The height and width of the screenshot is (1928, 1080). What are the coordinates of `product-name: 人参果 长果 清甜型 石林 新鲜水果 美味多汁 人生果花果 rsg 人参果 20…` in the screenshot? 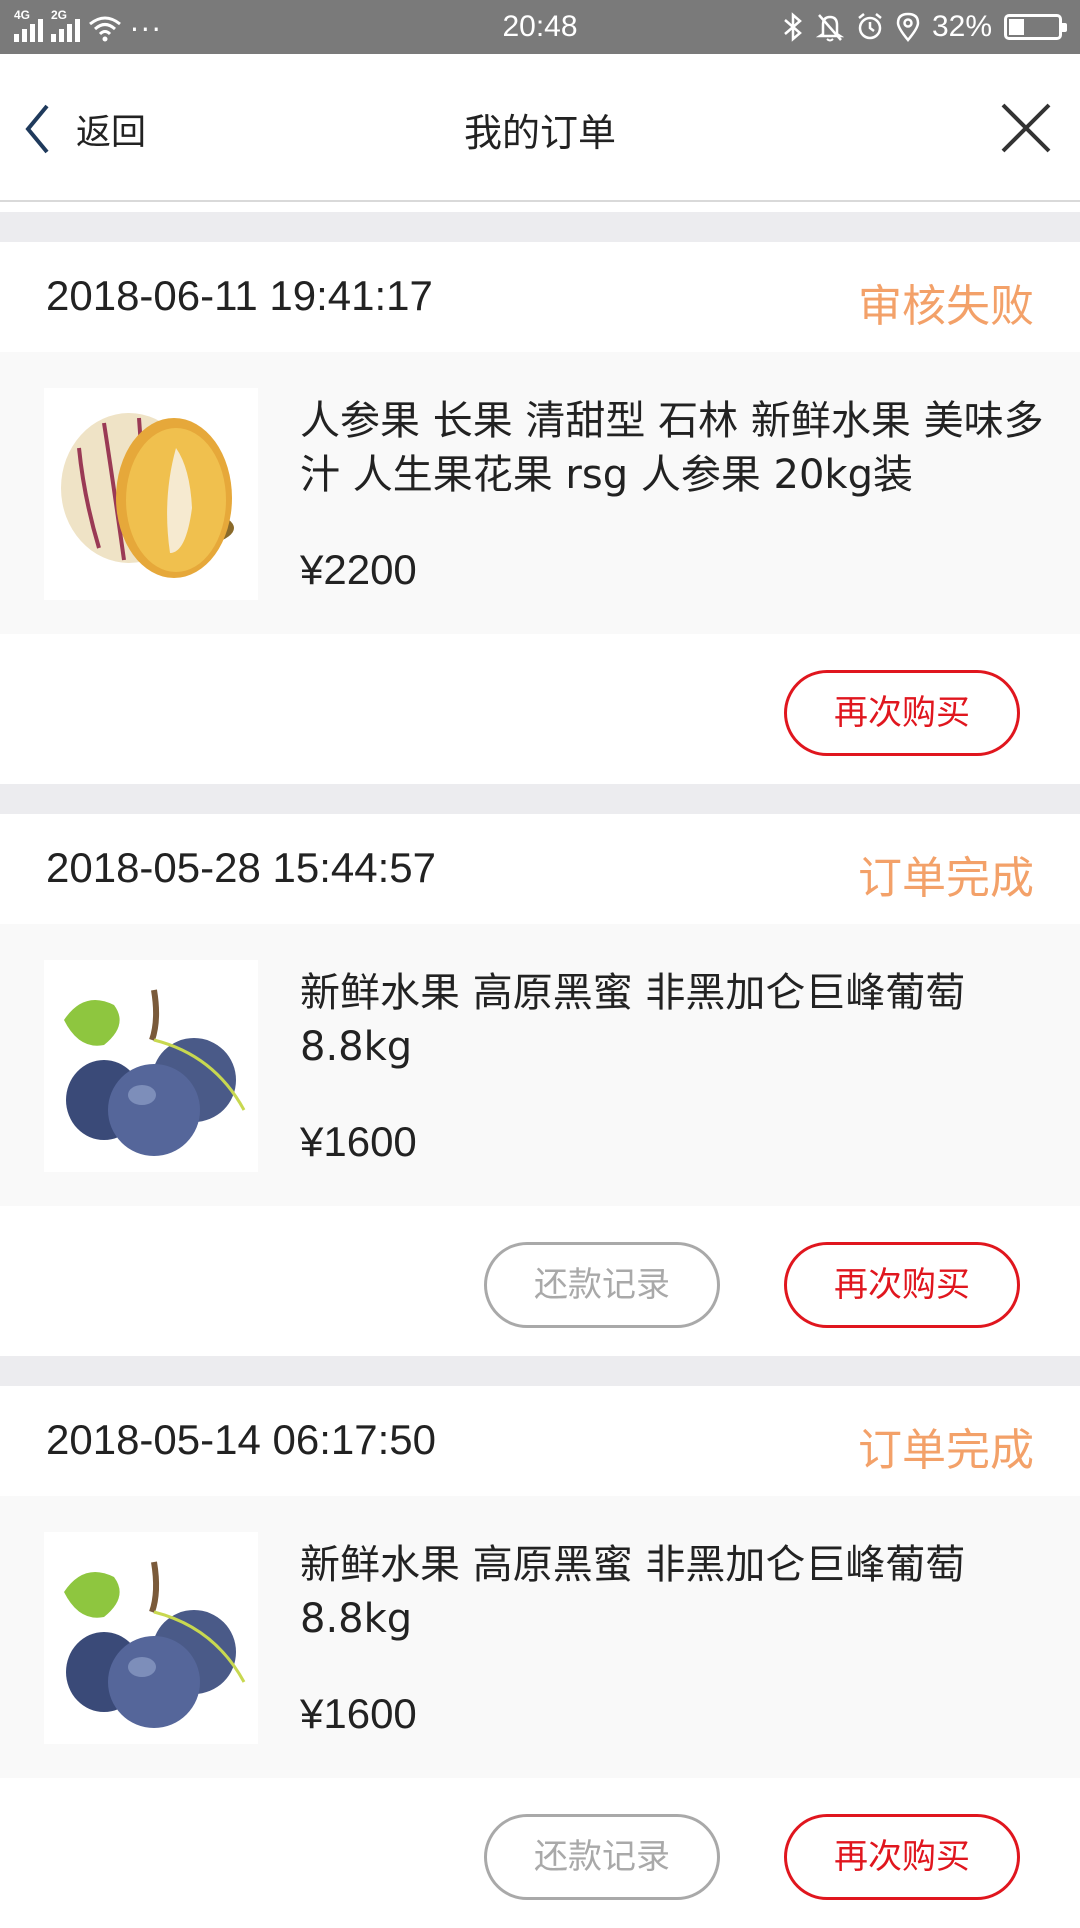 It's located at (672, 448).